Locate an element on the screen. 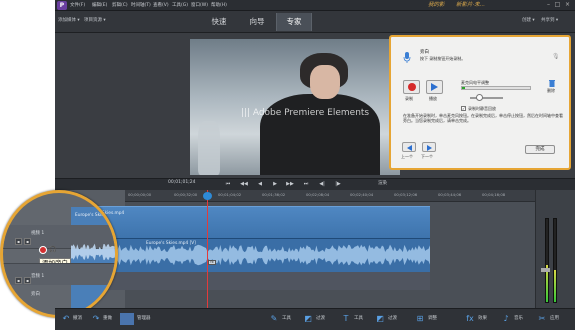 This screenshot has width=575, height=330. narration-title: 旁白 is located at coordinates (424, 52).